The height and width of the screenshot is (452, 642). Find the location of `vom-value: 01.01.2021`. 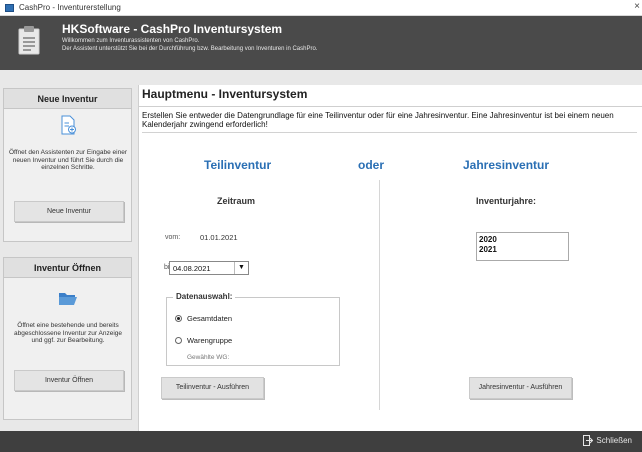

vom-value: 01.01.2021 is located at coordinates (219, 237).